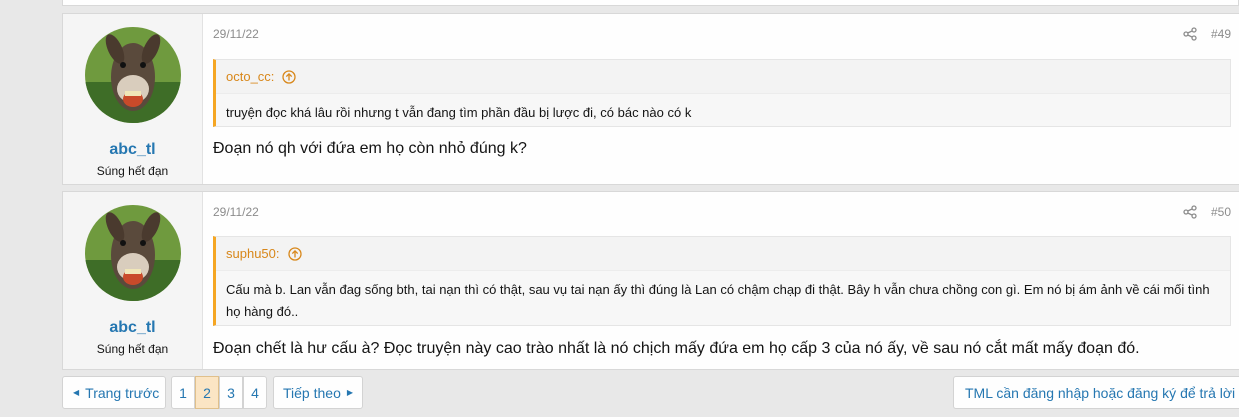 This screenshot has height=417, width=1239. Describe the element at coordinates (183, 392) in the screenshot. I see `page-link-1: 1` at that location.